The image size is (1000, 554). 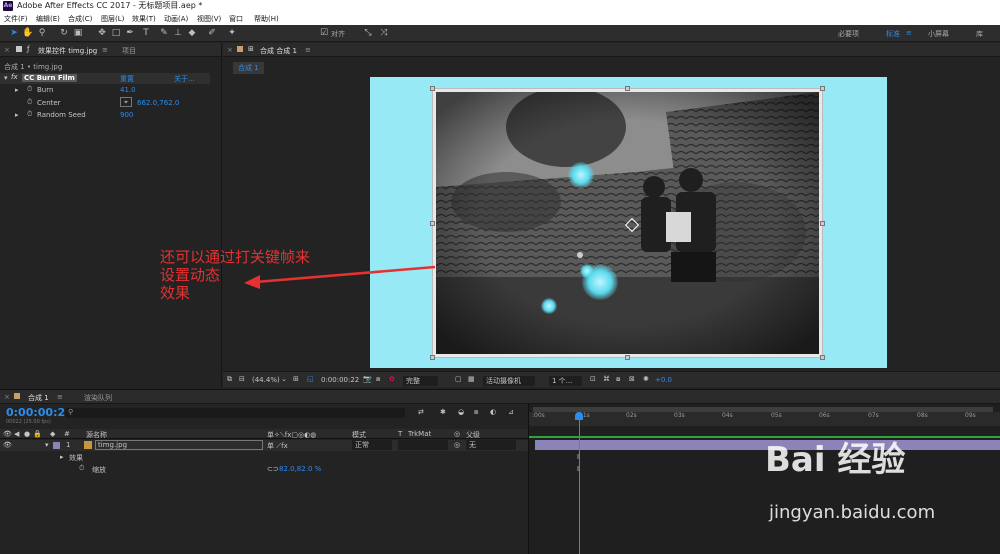 I want to click on tab-effect-controls: 效果控件 timg.jpg, so click(x=67, y=51).